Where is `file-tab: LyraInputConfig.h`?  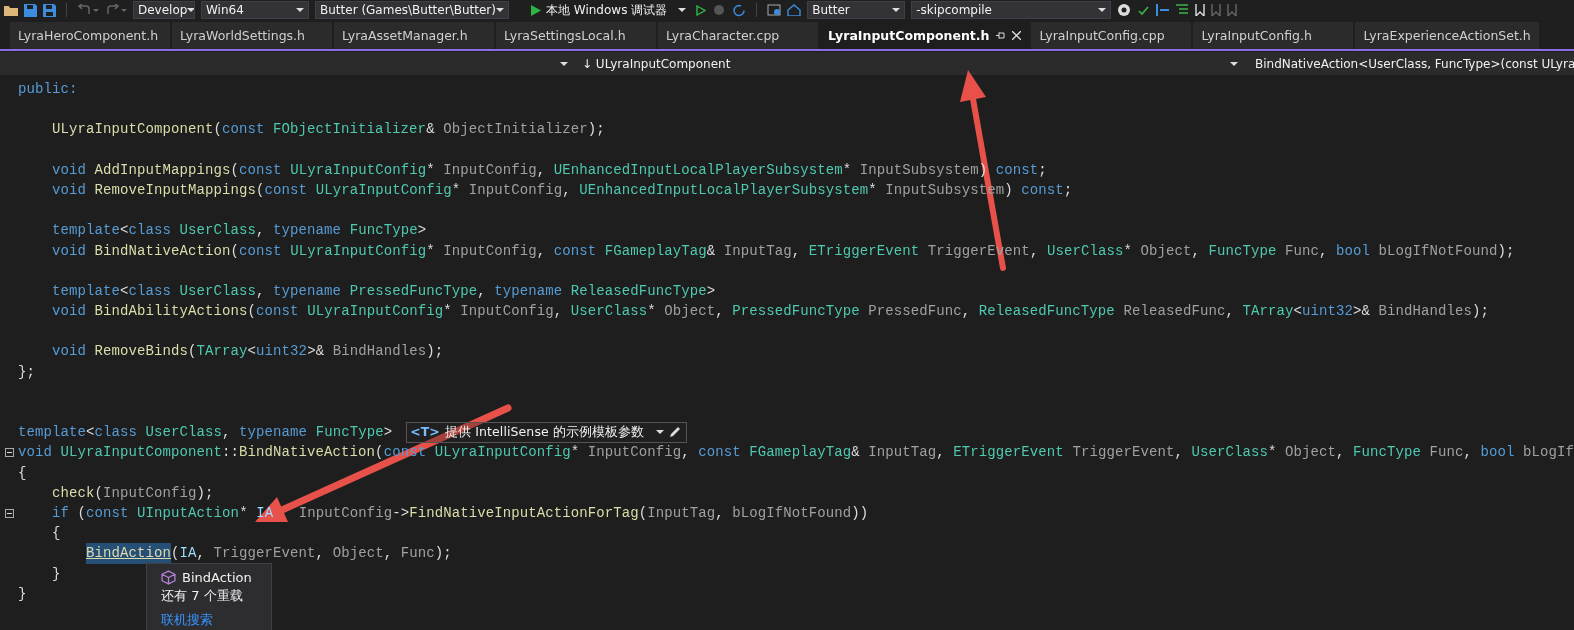
file-tab: LyraInputConfig.h is located at coordinates (1273, 35).